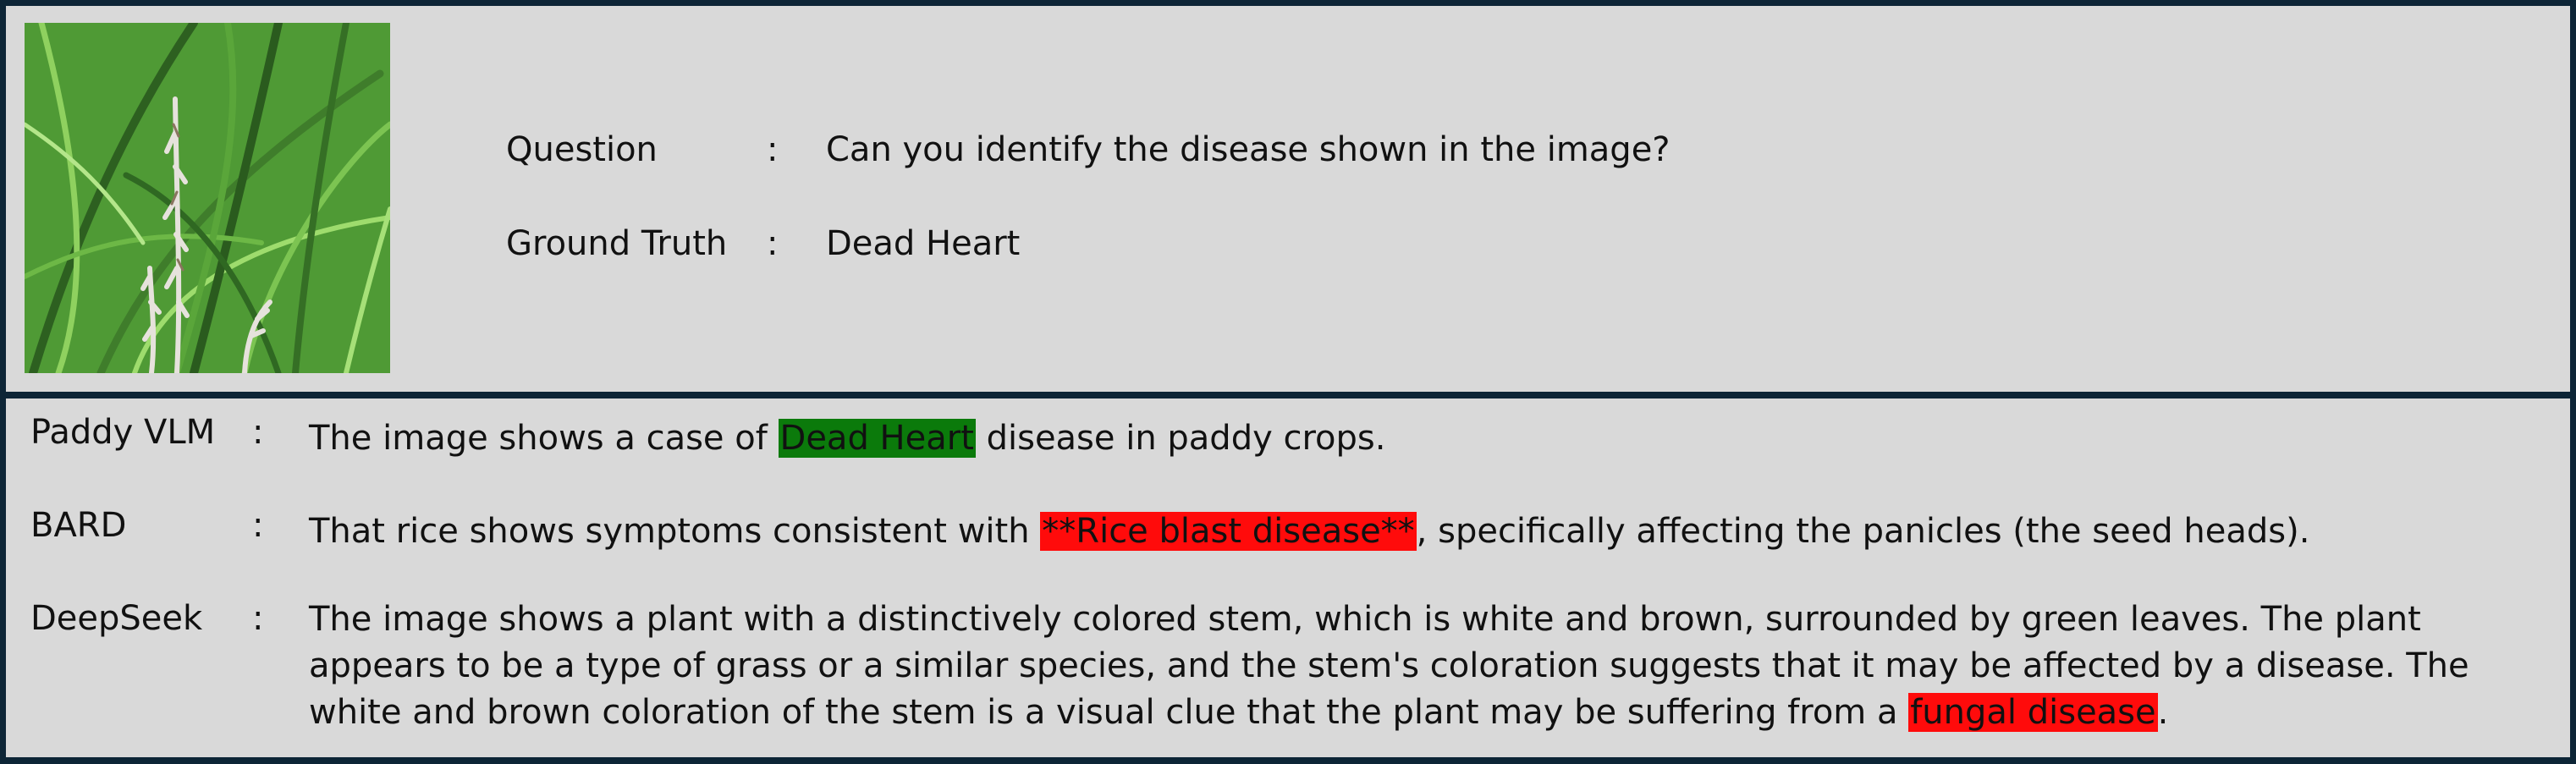 The image size is (2576, 764). What do you see at coordinates (669, 531) in the screenshot?
I see `response-text-before: That rice shows symptoms consistent with` at bounding box center [669, 531].